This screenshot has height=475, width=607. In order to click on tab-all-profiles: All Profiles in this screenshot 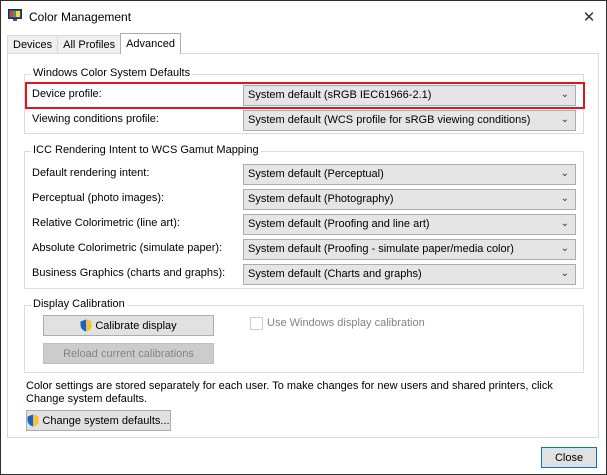, I will do `click(89, 44)`.